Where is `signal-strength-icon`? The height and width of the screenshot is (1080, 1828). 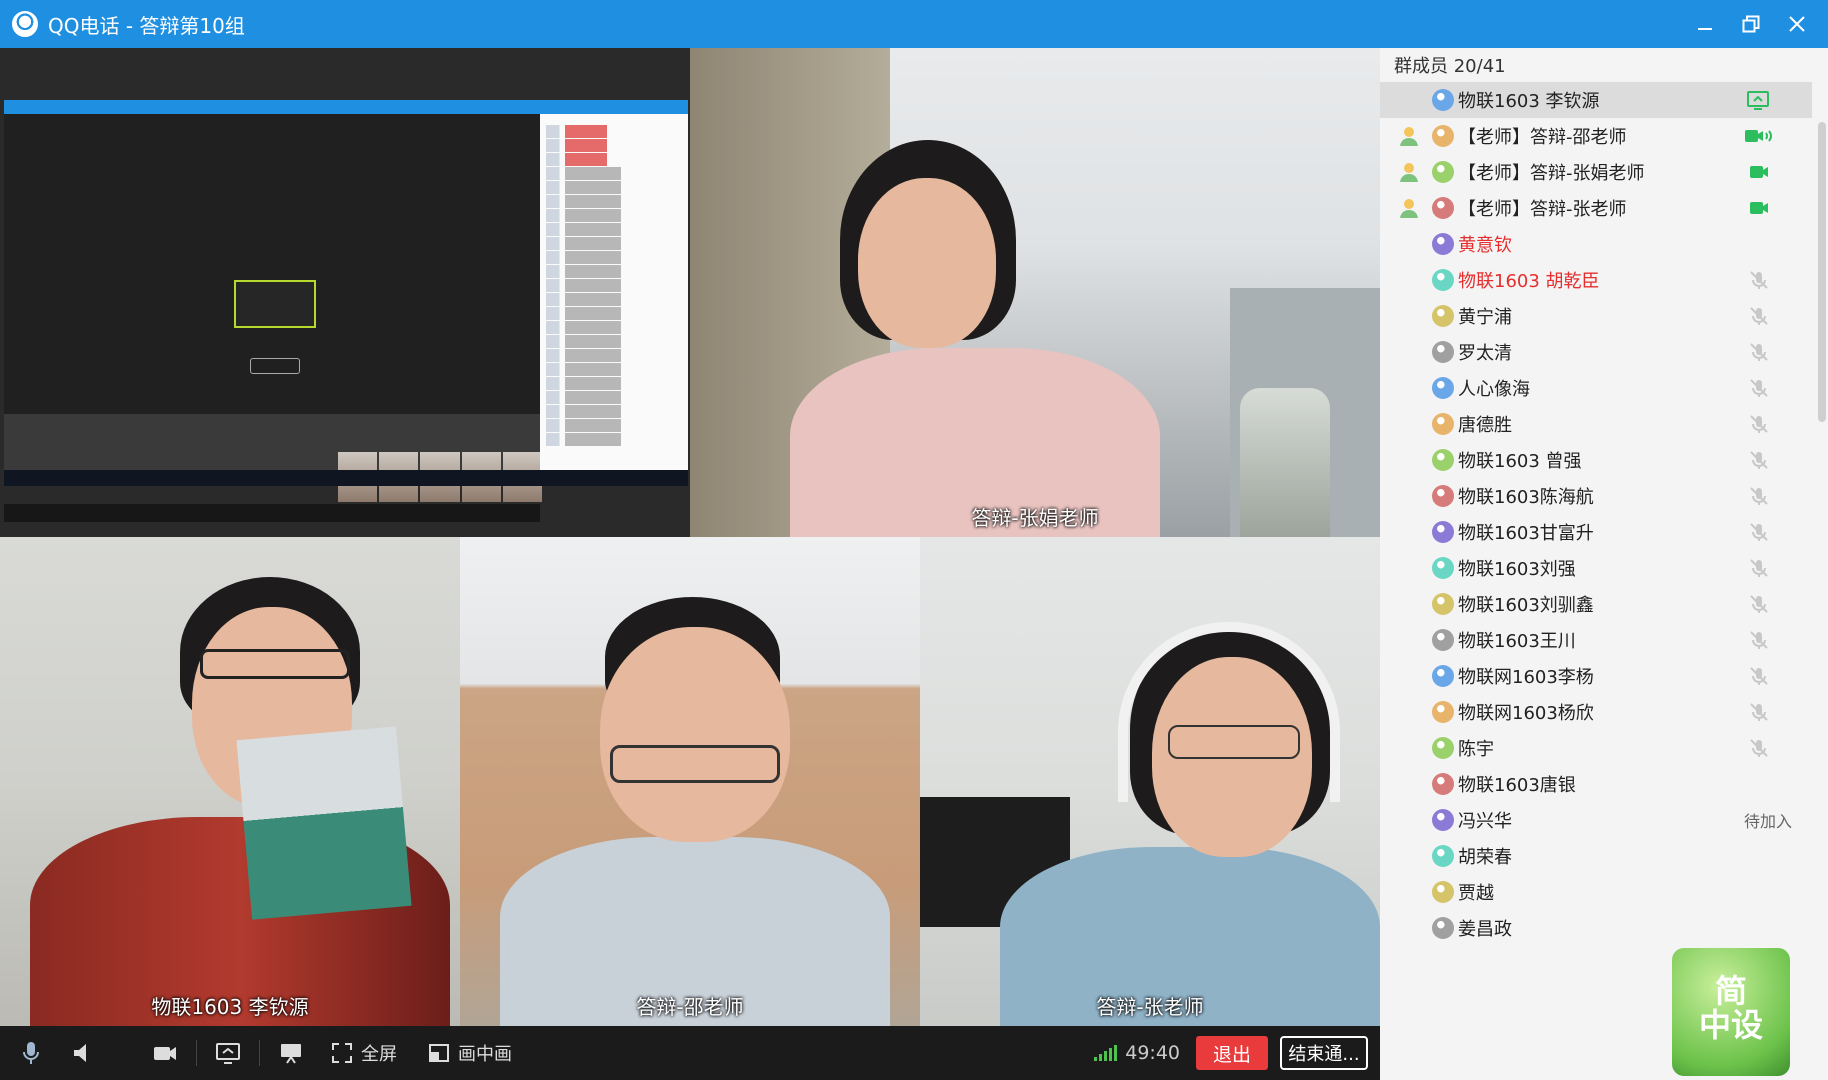 signal-strength-icon is located at coordinates (1106, 1053).